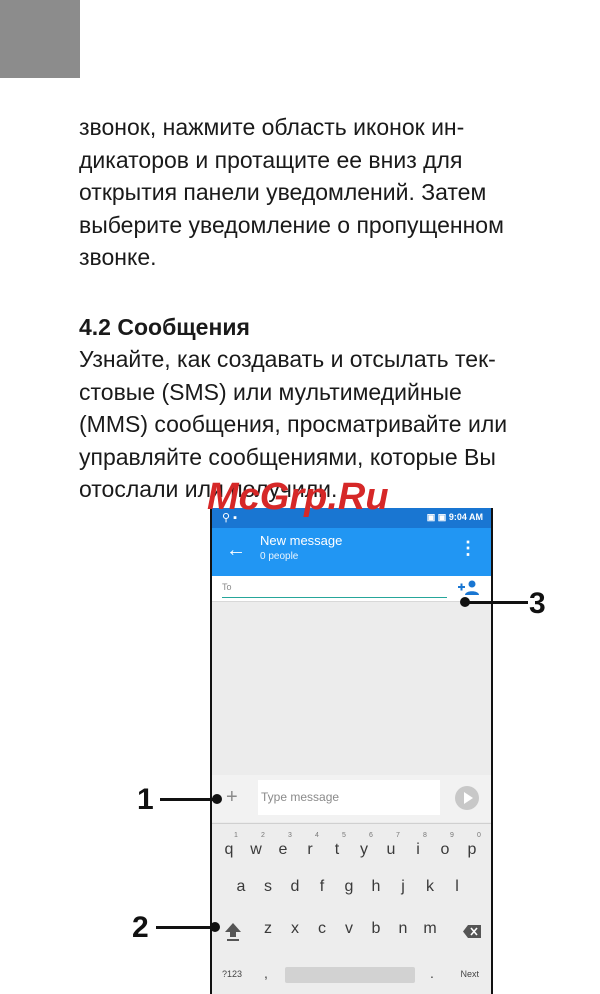 The image size is (600, 994). What do you see at coordinates (391, 850) in the screenshot?
I see `key-u: u` at bounding box center [391, 850].